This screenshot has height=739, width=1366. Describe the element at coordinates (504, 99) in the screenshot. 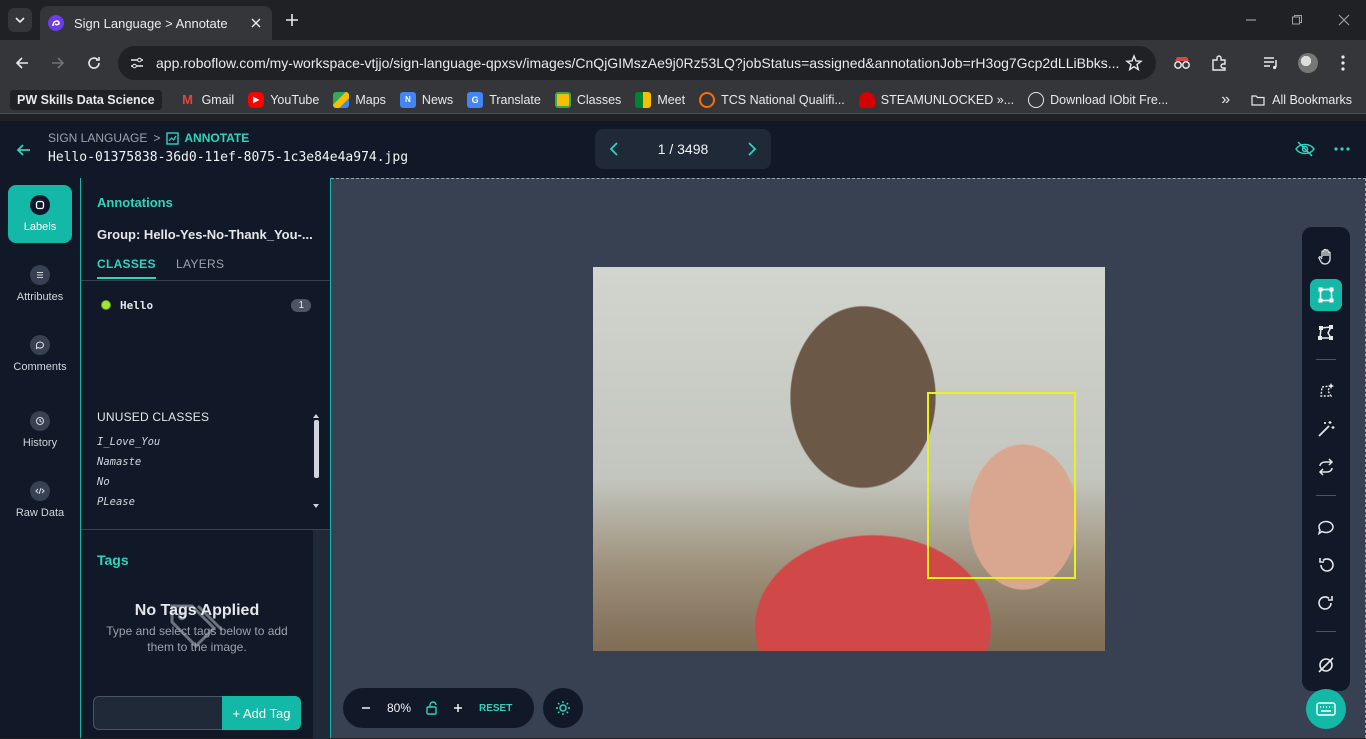

I see `bookmark-translate: G Translate` at that location.